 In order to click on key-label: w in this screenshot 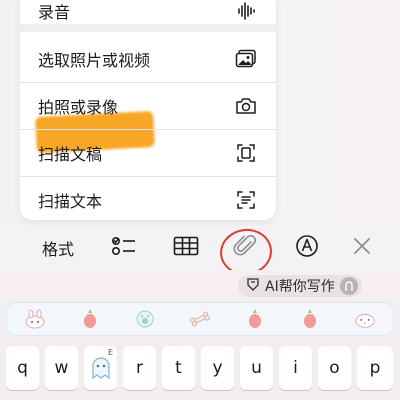, I will do `click(61, 368)`.